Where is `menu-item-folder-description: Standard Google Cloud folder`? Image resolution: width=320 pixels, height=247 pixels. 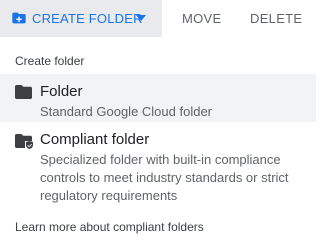
menu-item-folder-description: Standard Google Cloud folder is located at coordinates (126, 111).